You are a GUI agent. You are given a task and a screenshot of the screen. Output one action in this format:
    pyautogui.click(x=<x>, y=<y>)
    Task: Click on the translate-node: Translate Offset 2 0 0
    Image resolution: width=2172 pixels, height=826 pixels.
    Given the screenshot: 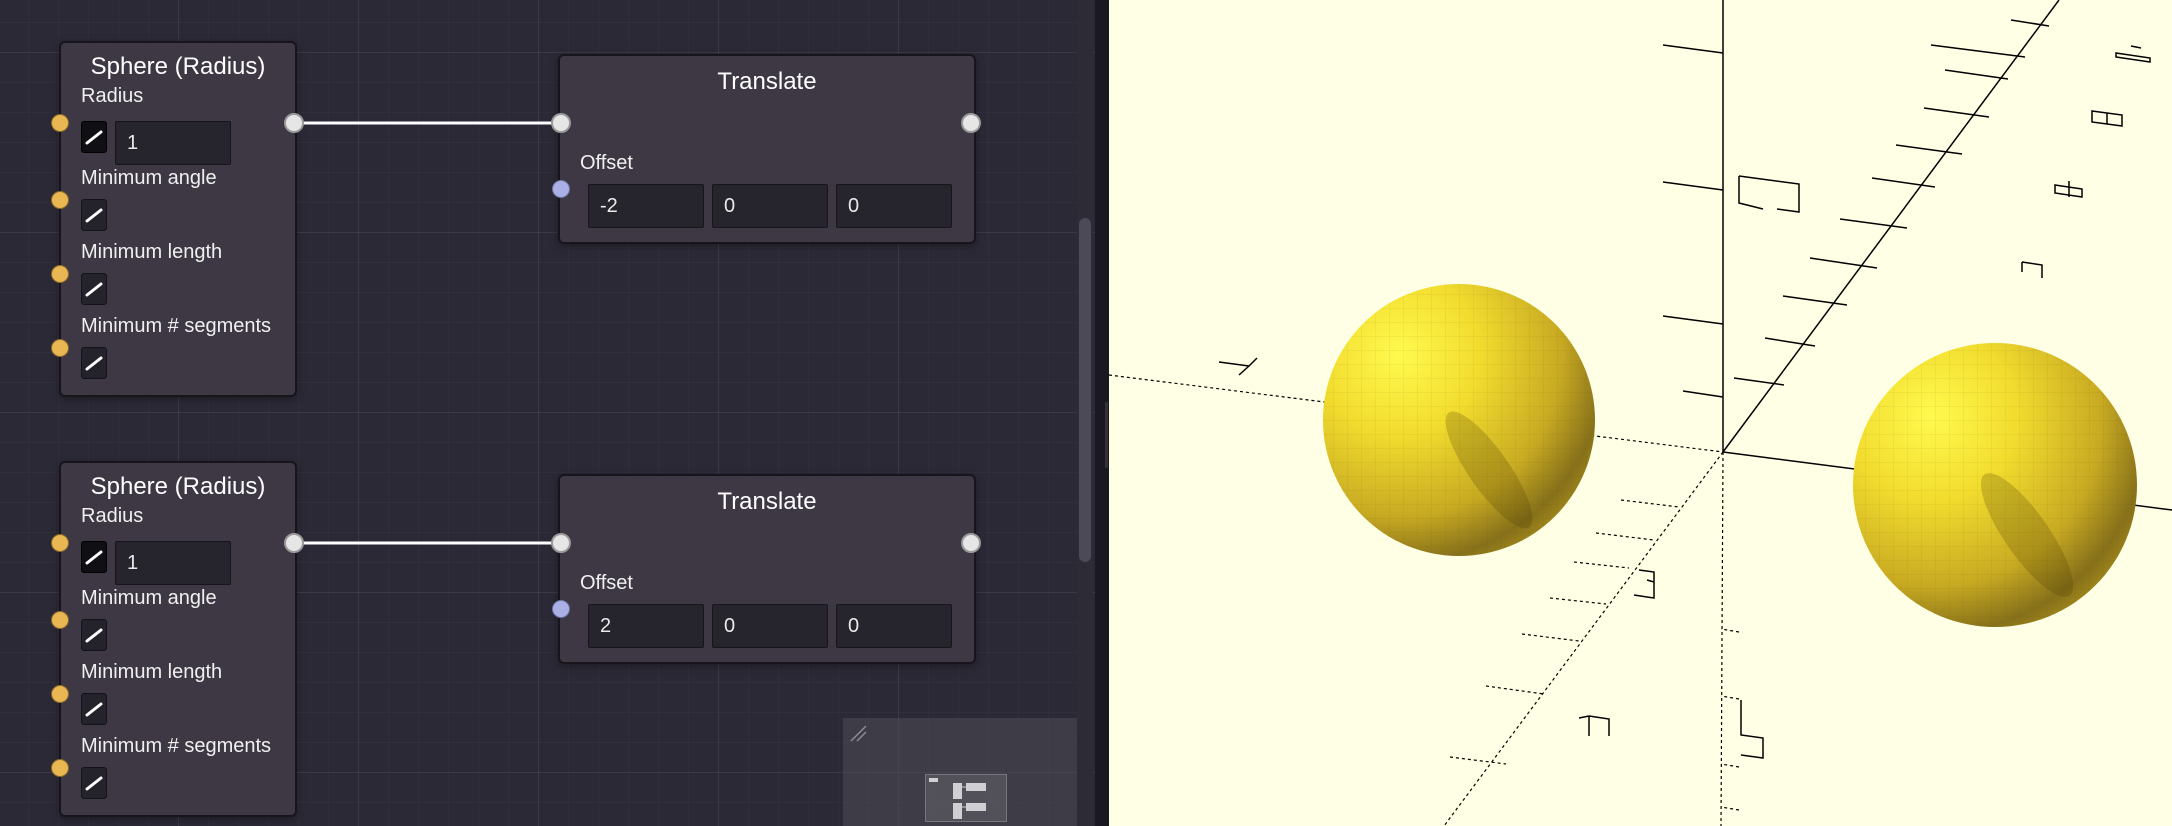 What is the action you would take?
    pyautogui.click(x=767, y=569)
    